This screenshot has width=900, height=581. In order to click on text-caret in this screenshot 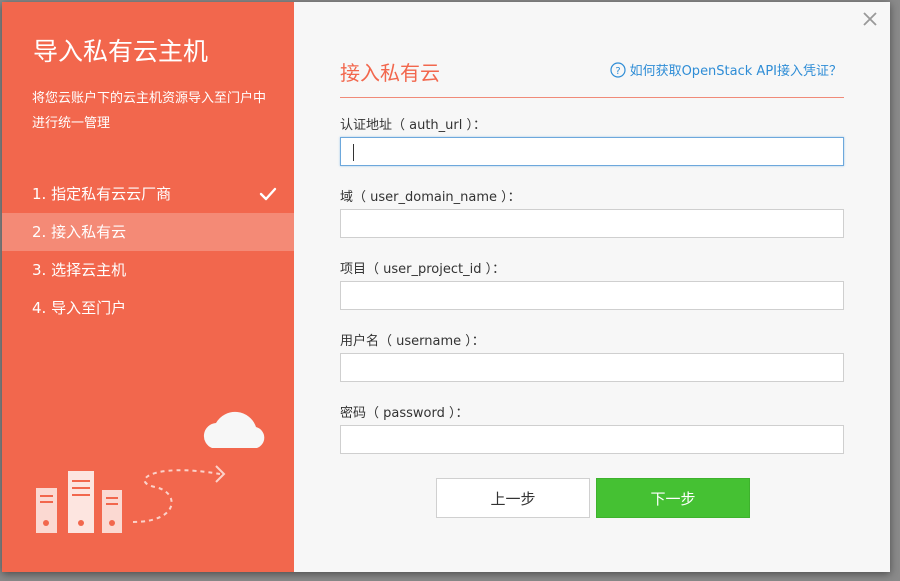, I will do `click(353, 152)`.